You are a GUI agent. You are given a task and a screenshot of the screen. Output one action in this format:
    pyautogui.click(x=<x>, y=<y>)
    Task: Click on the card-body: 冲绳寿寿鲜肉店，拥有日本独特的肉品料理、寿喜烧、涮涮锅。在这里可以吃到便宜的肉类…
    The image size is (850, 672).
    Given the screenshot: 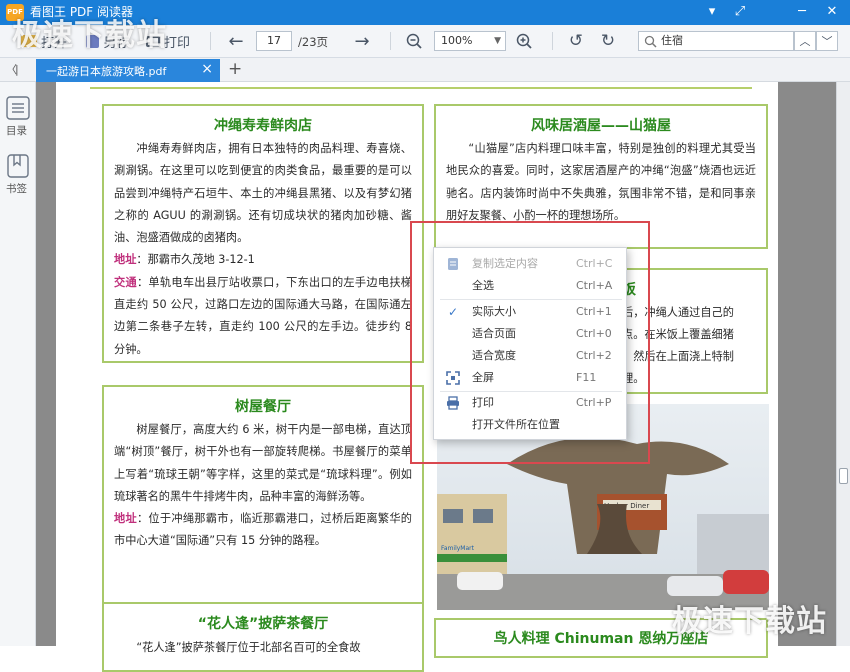 What is the action you would take?
    pyautogui.click(x=263, y=193)
    